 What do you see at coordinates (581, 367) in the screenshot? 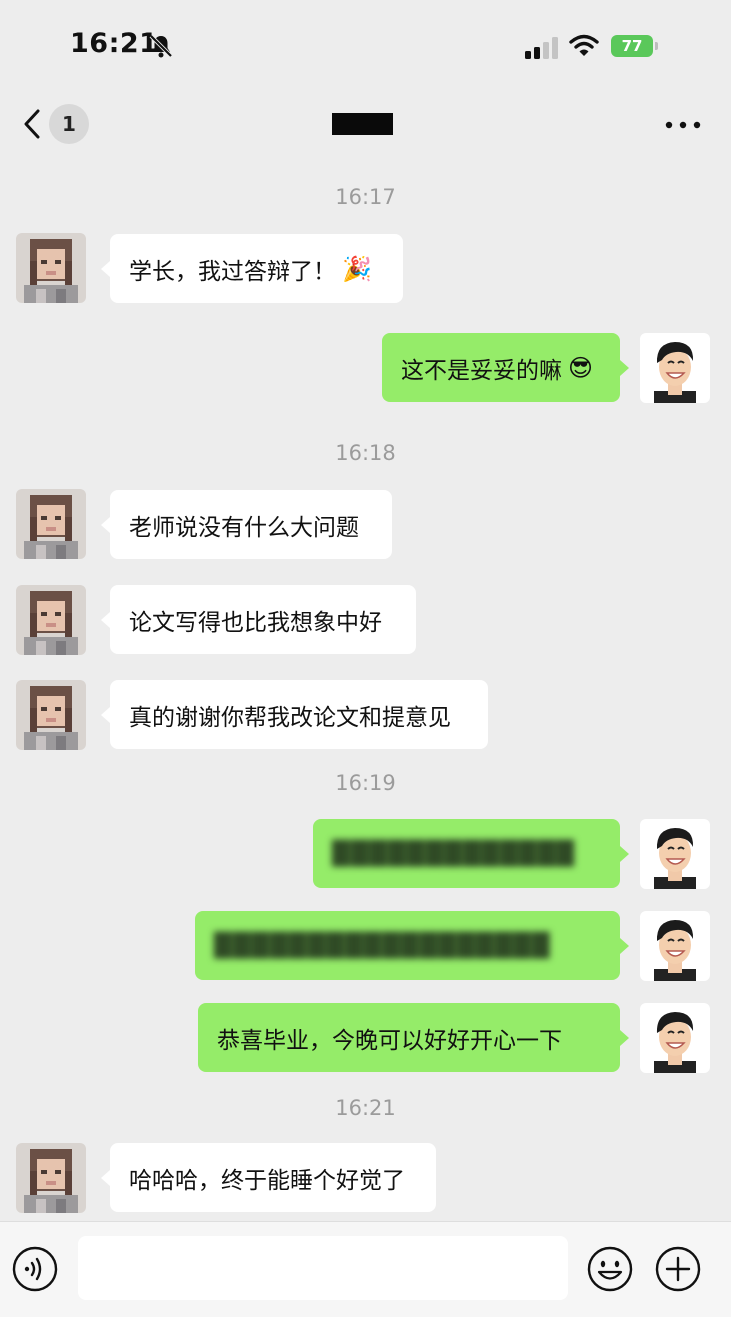
I see `sunglasses-emoji: 😎` at bounding box center [581, 367].